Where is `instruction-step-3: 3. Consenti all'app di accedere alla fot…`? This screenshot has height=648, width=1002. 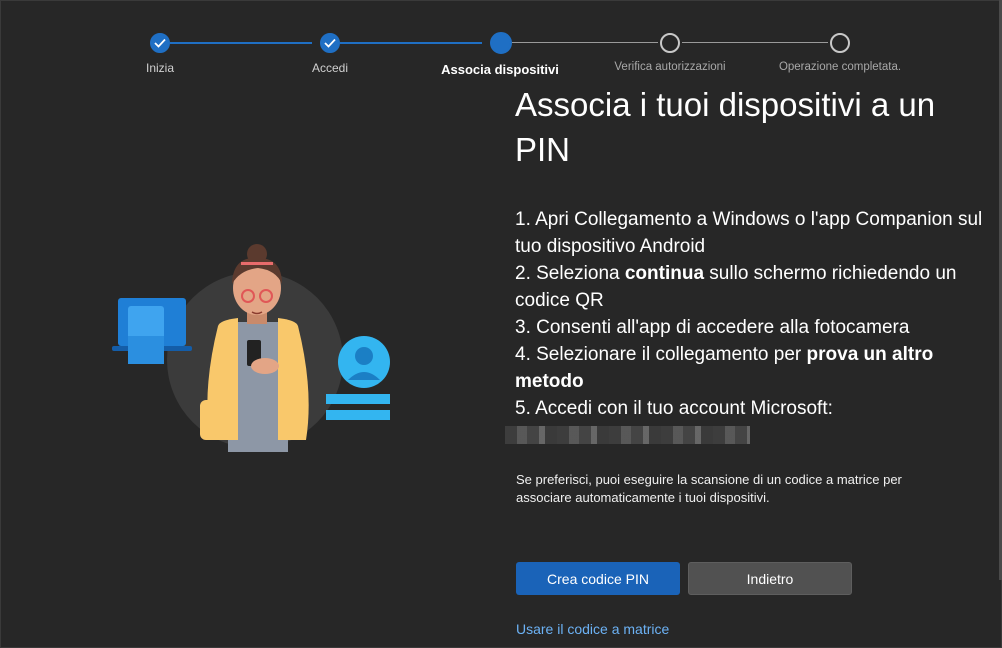
instruction-step-3: 3. Consenti all'app di accedere alla fot… is located at coordinates (712, 327).